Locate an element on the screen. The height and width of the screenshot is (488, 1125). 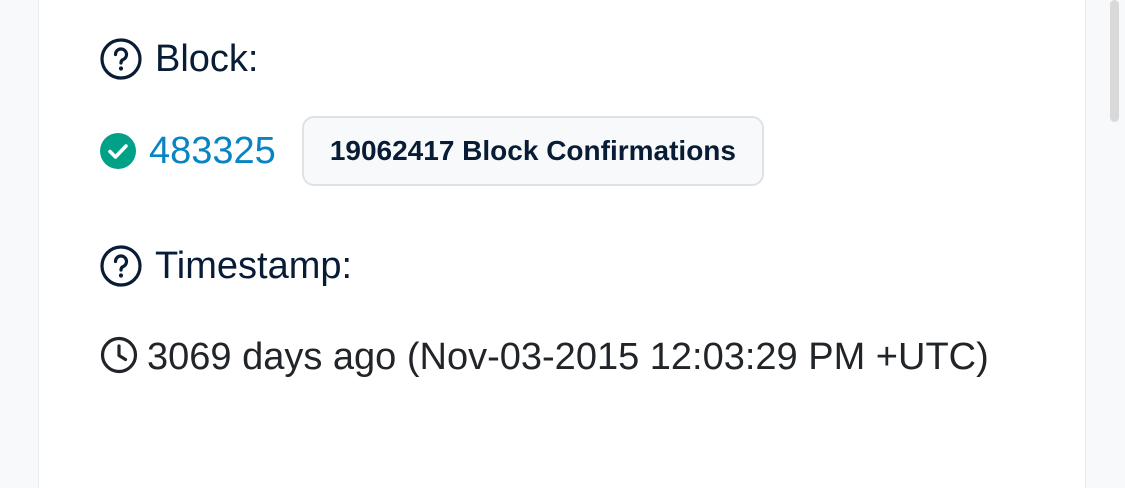
block-number-link: 483325 is located at coordinates (212, 151).